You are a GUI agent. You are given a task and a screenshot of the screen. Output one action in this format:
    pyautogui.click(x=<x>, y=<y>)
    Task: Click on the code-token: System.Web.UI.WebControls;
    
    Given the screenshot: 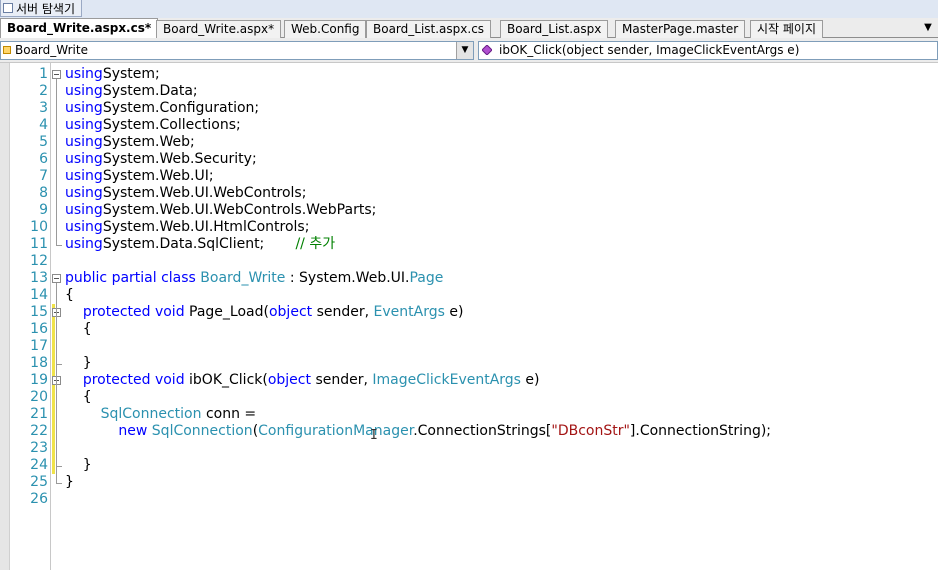 What is the action you would take?
    pyautogui.click(x=204, y=193)
    